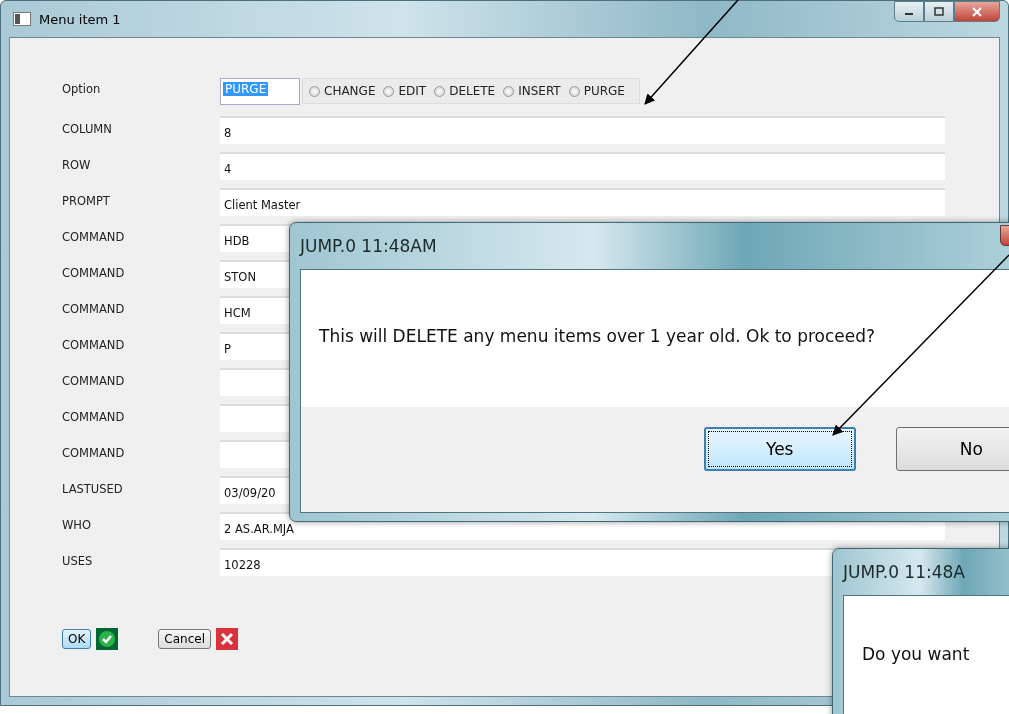  I want to click on field-label: LASTUSED, so click(93, 488).